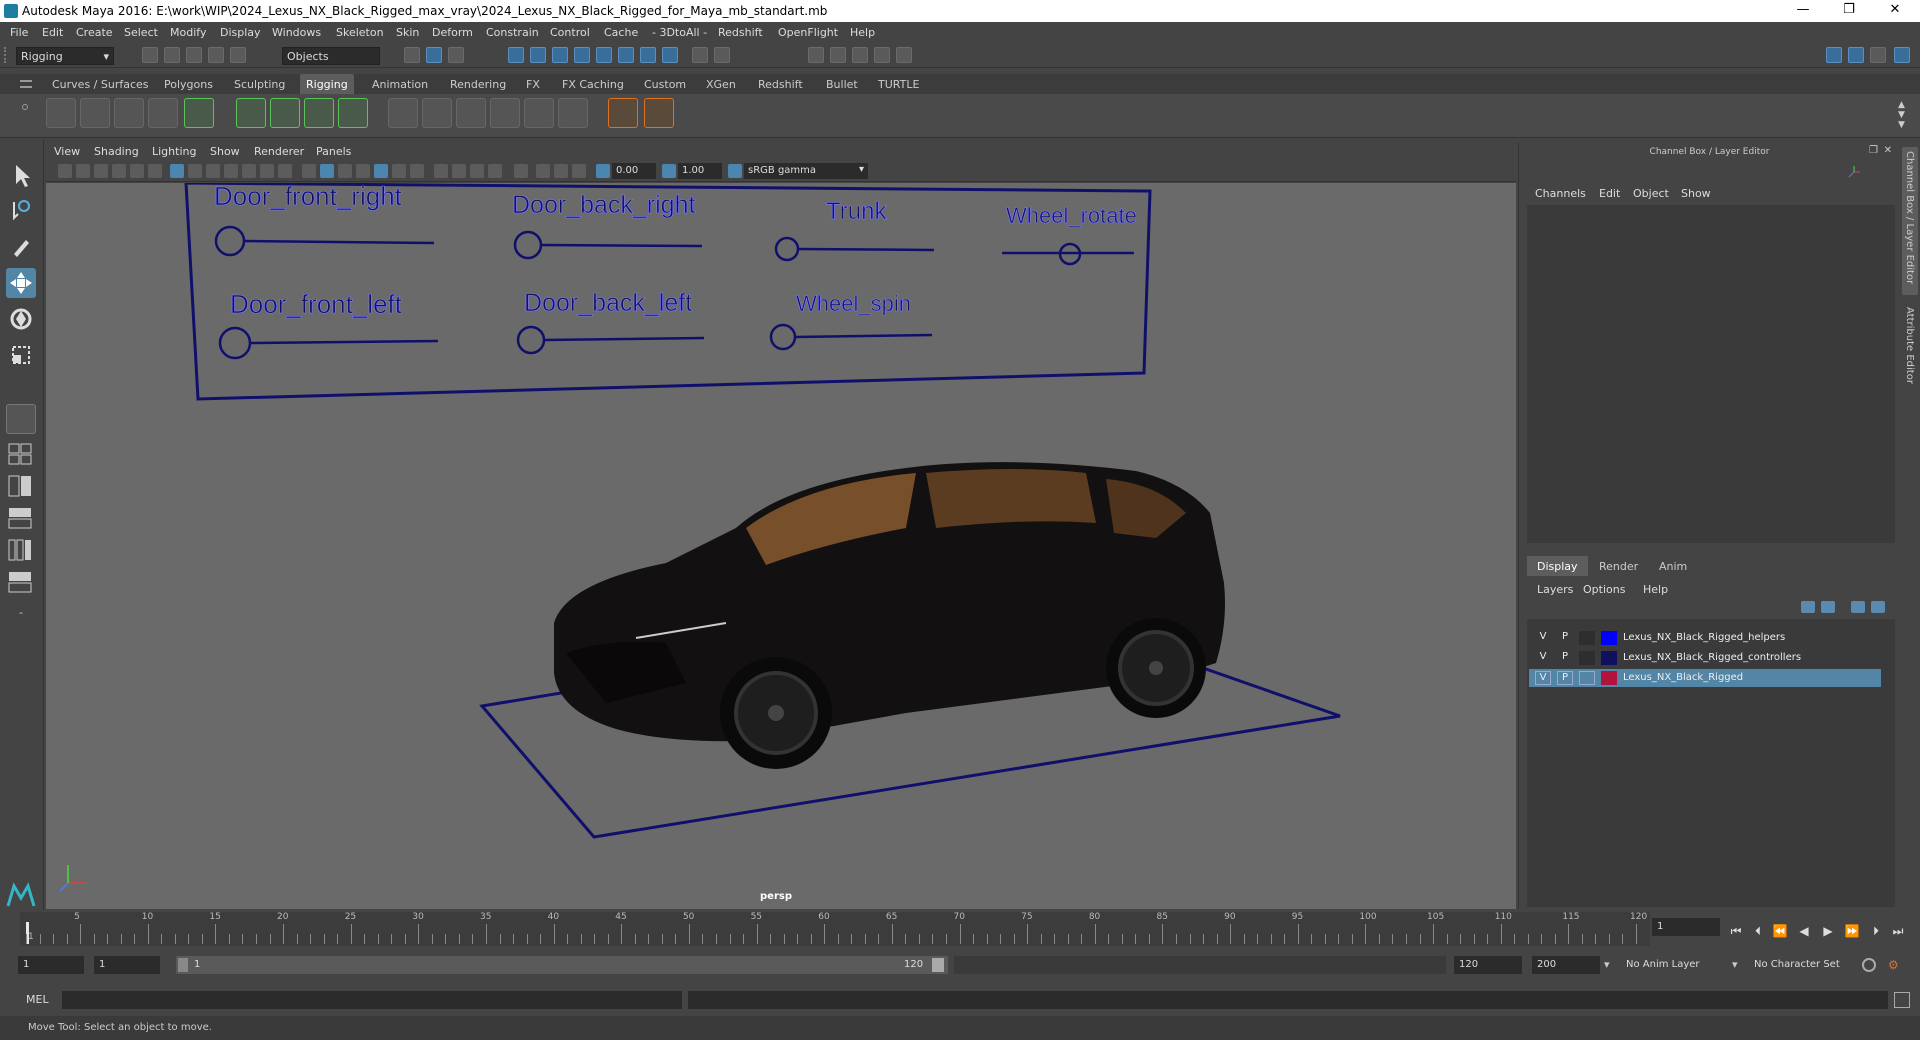 This screenshot has width=1920, height=1040. What do you see at coordinates (235, 343) in the screenshot?
I see `door-front-left-slider-knob` at bounding box center [235, 343].